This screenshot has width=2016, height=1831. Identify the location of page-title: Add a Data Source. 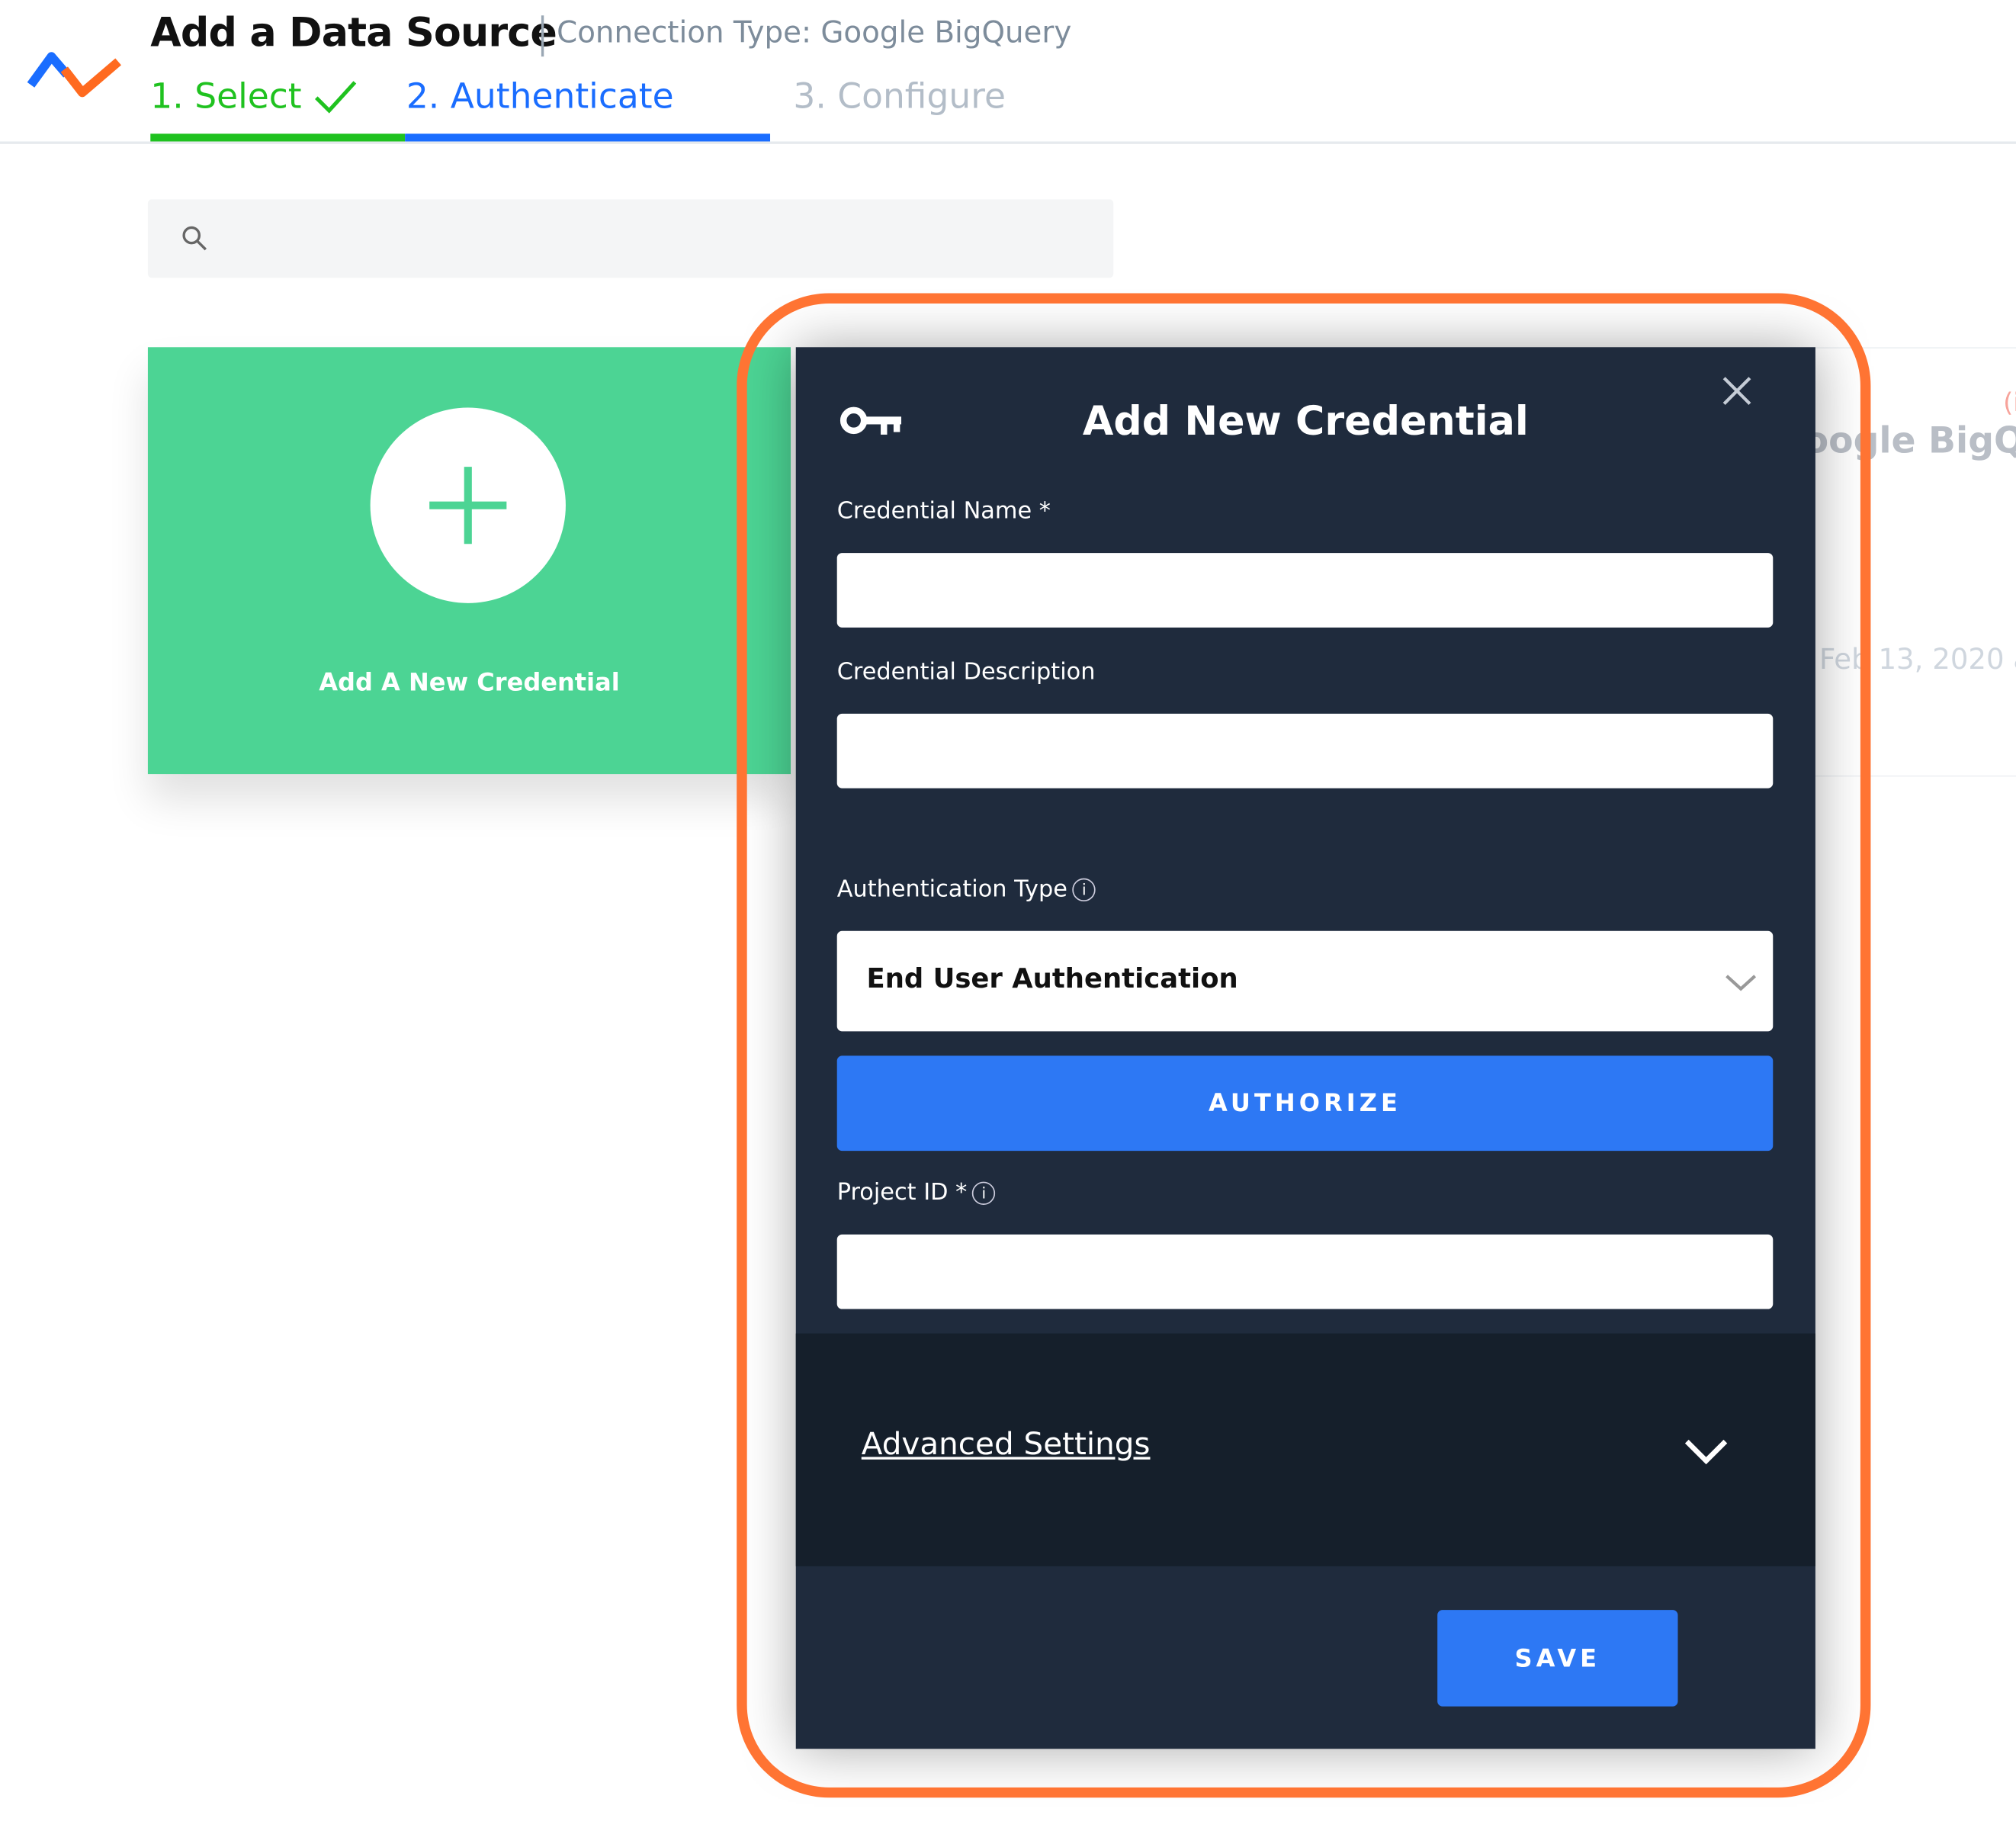
(353, 33).